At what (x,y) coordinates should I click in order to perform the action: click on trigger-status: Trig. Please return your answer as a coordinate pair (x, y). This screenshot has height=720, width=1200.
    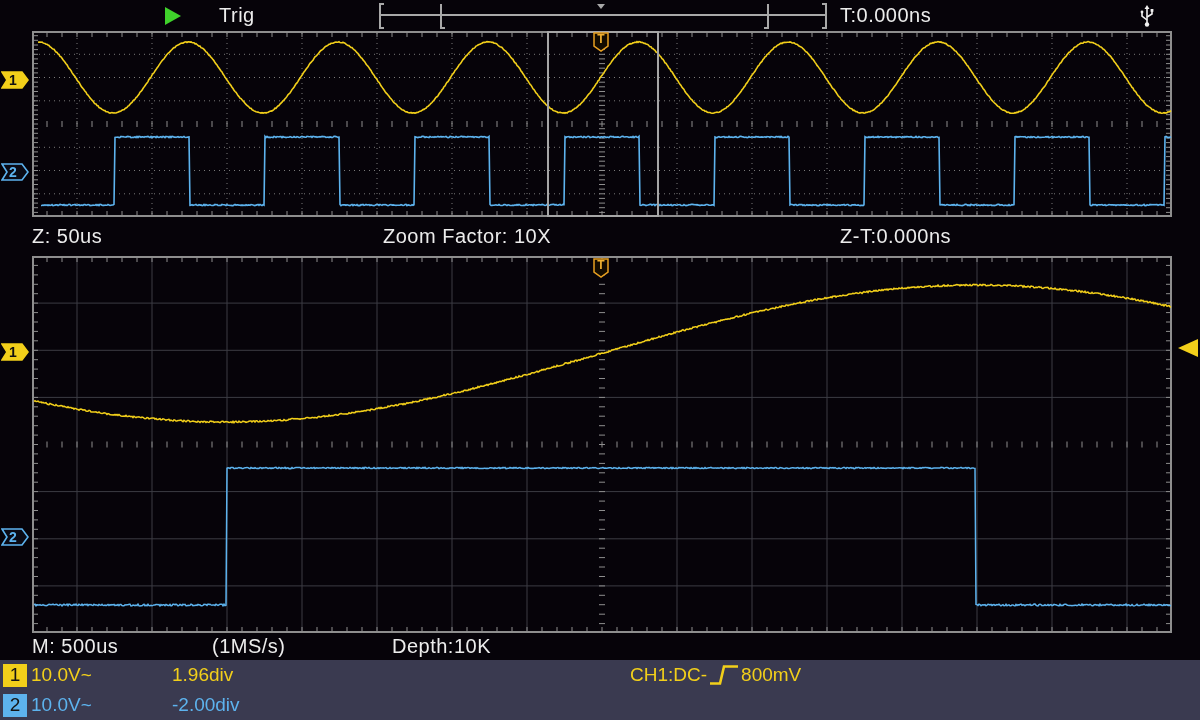
    Looking at the image, I should click on (237, 15).